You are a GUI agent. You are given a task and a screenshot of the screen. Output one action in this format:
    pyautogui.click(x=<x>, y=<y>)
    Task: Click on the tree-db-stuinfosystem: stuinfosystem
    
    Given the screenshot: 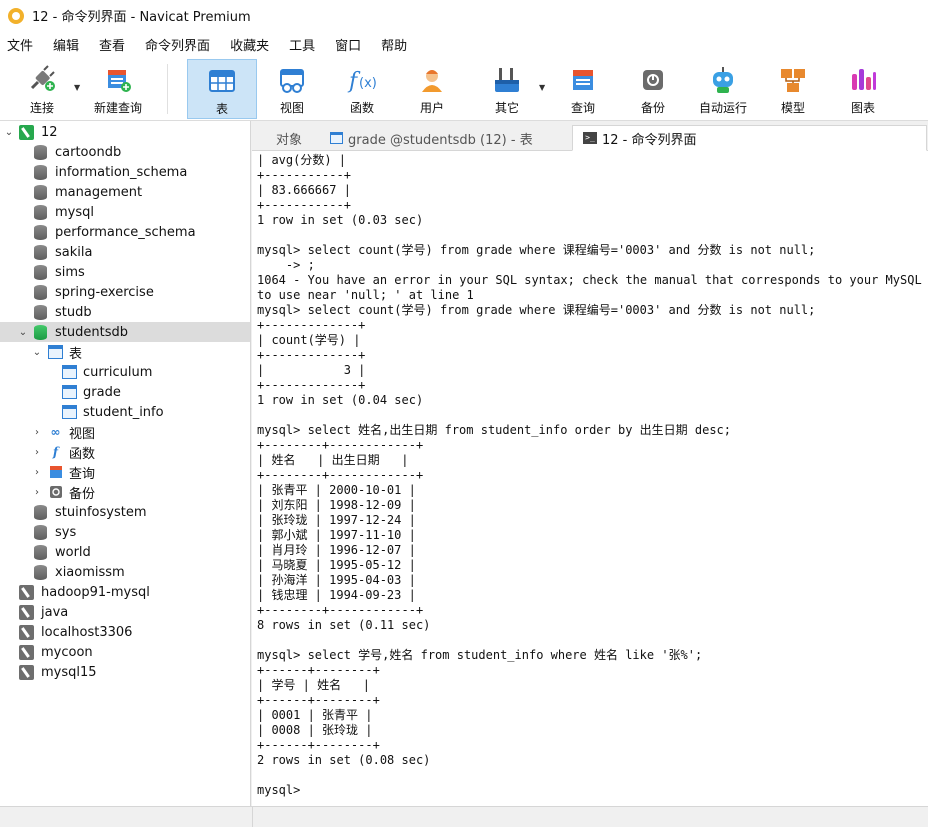 What is the action you would take?
    pyautogui.click(x=125, y=512)
    